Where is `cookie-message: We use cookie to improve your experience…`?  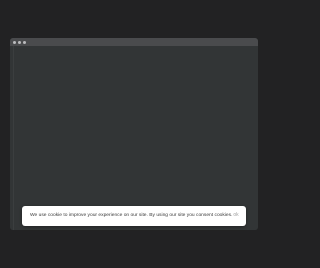
cookie-message: We use cookie to improve your experience… is located at coordinates (131, 215).